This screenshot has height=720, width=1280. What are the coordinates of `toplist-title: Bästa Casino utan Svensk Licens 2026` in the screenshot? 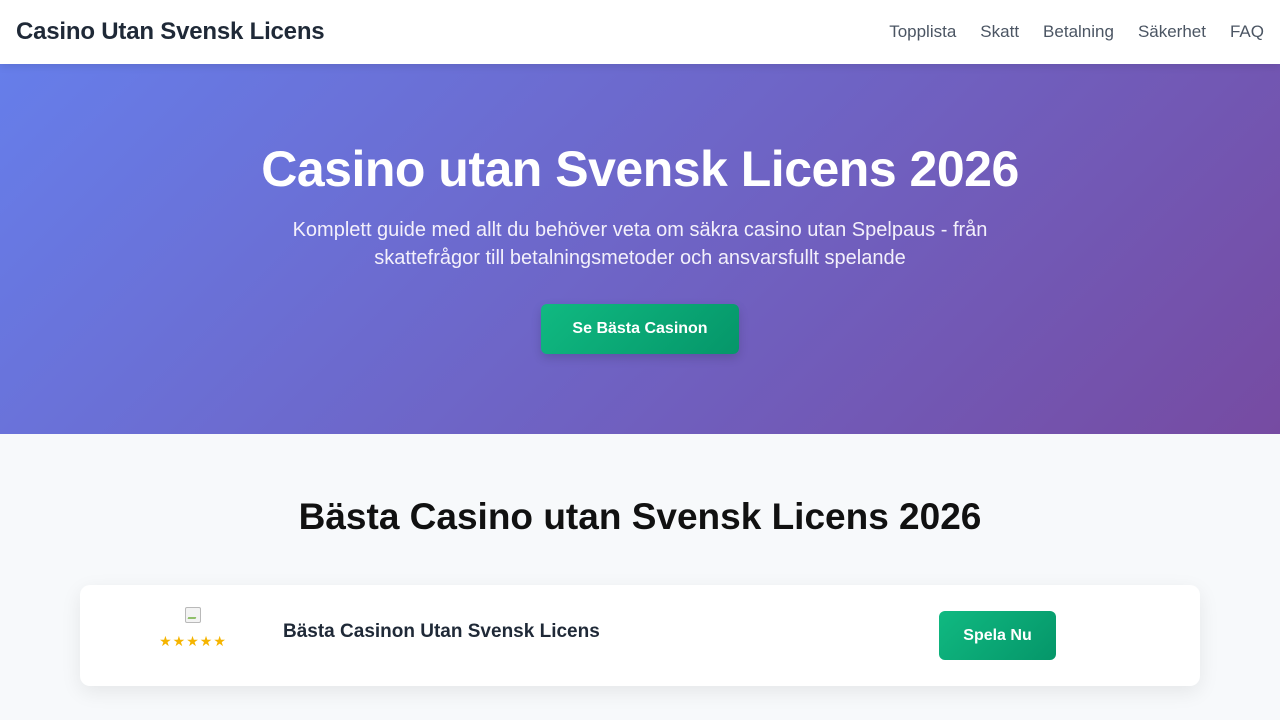 It's located at (640, 516).